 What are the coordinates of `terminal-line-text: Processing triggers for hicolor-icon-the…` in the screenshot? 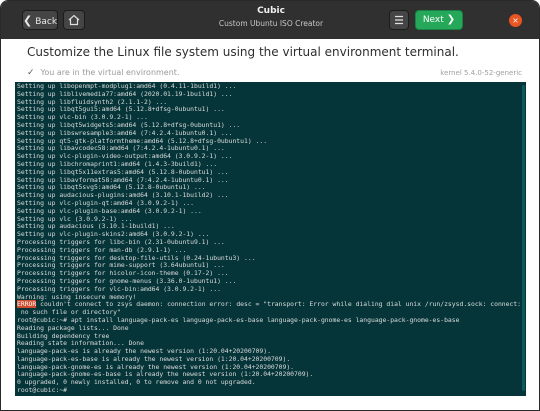 It's located at (123, 273).